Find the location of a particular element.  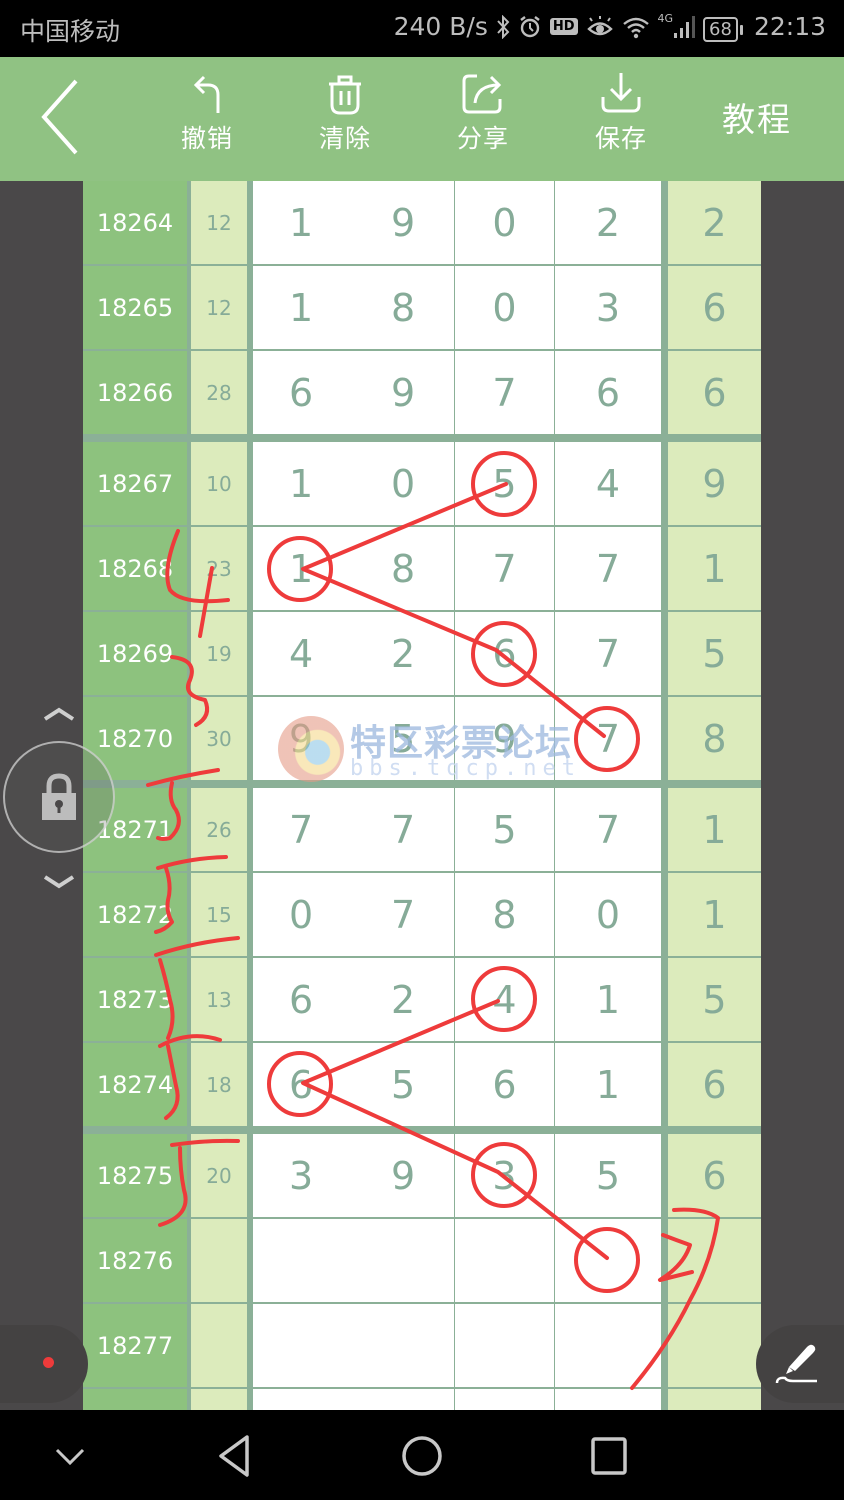

table-row: 18267 10 1 0 5 4 9 is located at coordinates (422, 484).